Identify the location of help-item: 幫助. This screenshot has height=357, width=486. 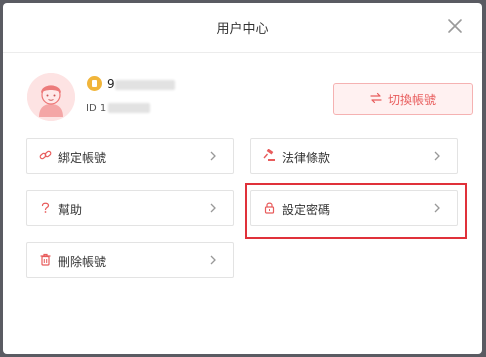
(130, 208).